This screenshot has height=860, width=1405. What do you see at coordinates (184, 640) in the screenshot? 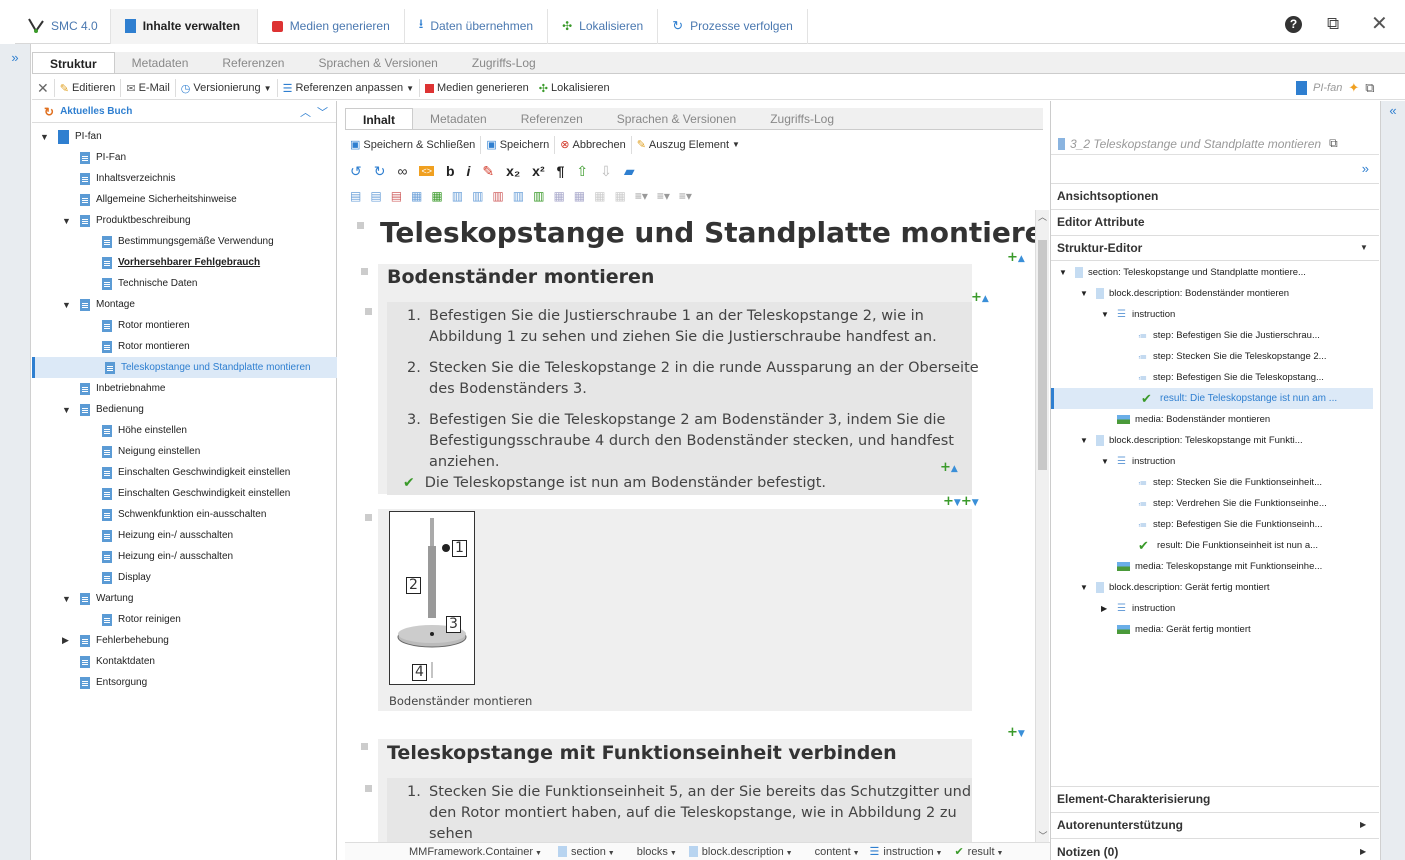
I see `tree-item: ▶ Fehlerbehebung` at bounding box center [184, 640].